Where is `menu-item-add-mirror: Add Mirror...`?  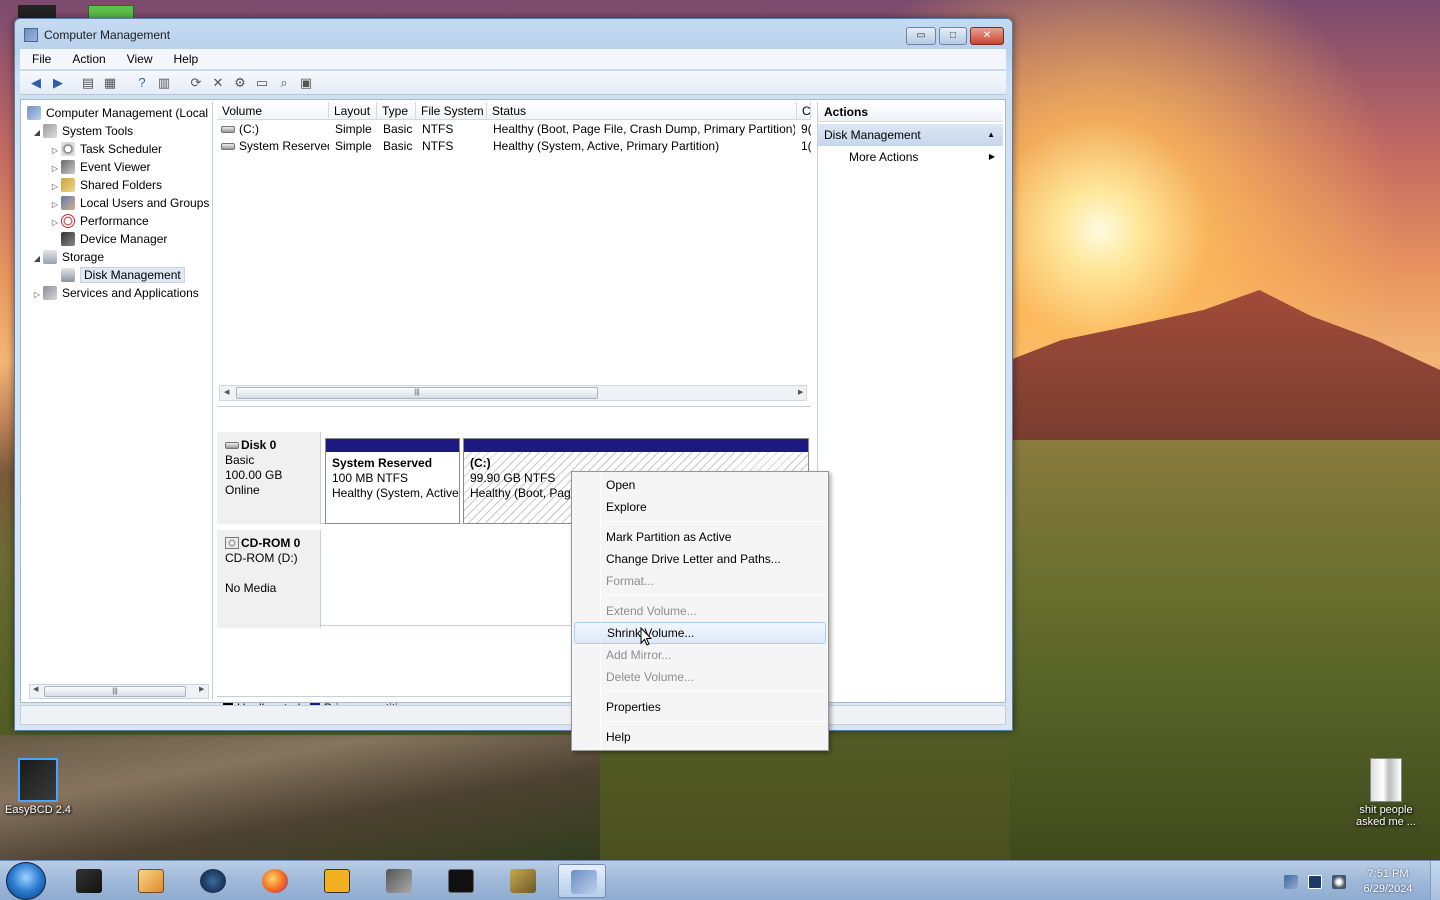 menu-item-add-mirror: Add Mirror... is located at coordinates (639, 655).